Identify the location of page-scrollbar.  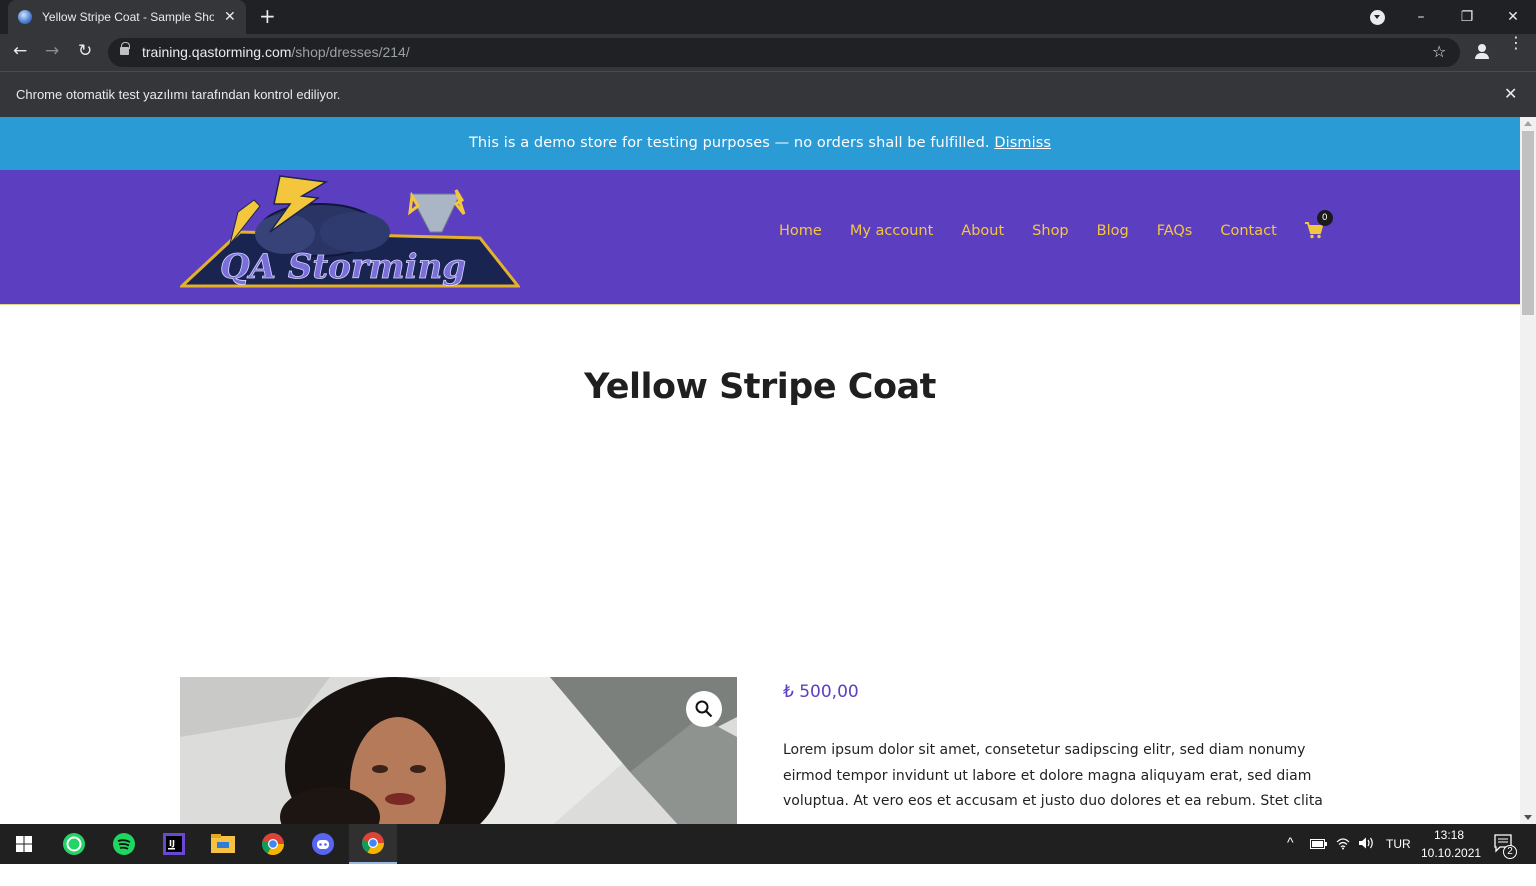
(1528, 470).